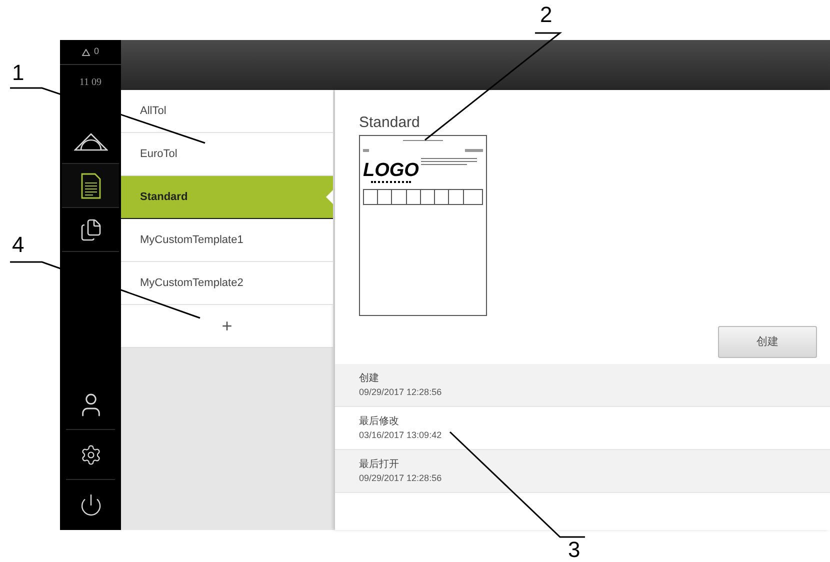 Image resolution: width=830 pixels, height=562 pixels. I want to click on property-label: 创建, so click(369, 379).